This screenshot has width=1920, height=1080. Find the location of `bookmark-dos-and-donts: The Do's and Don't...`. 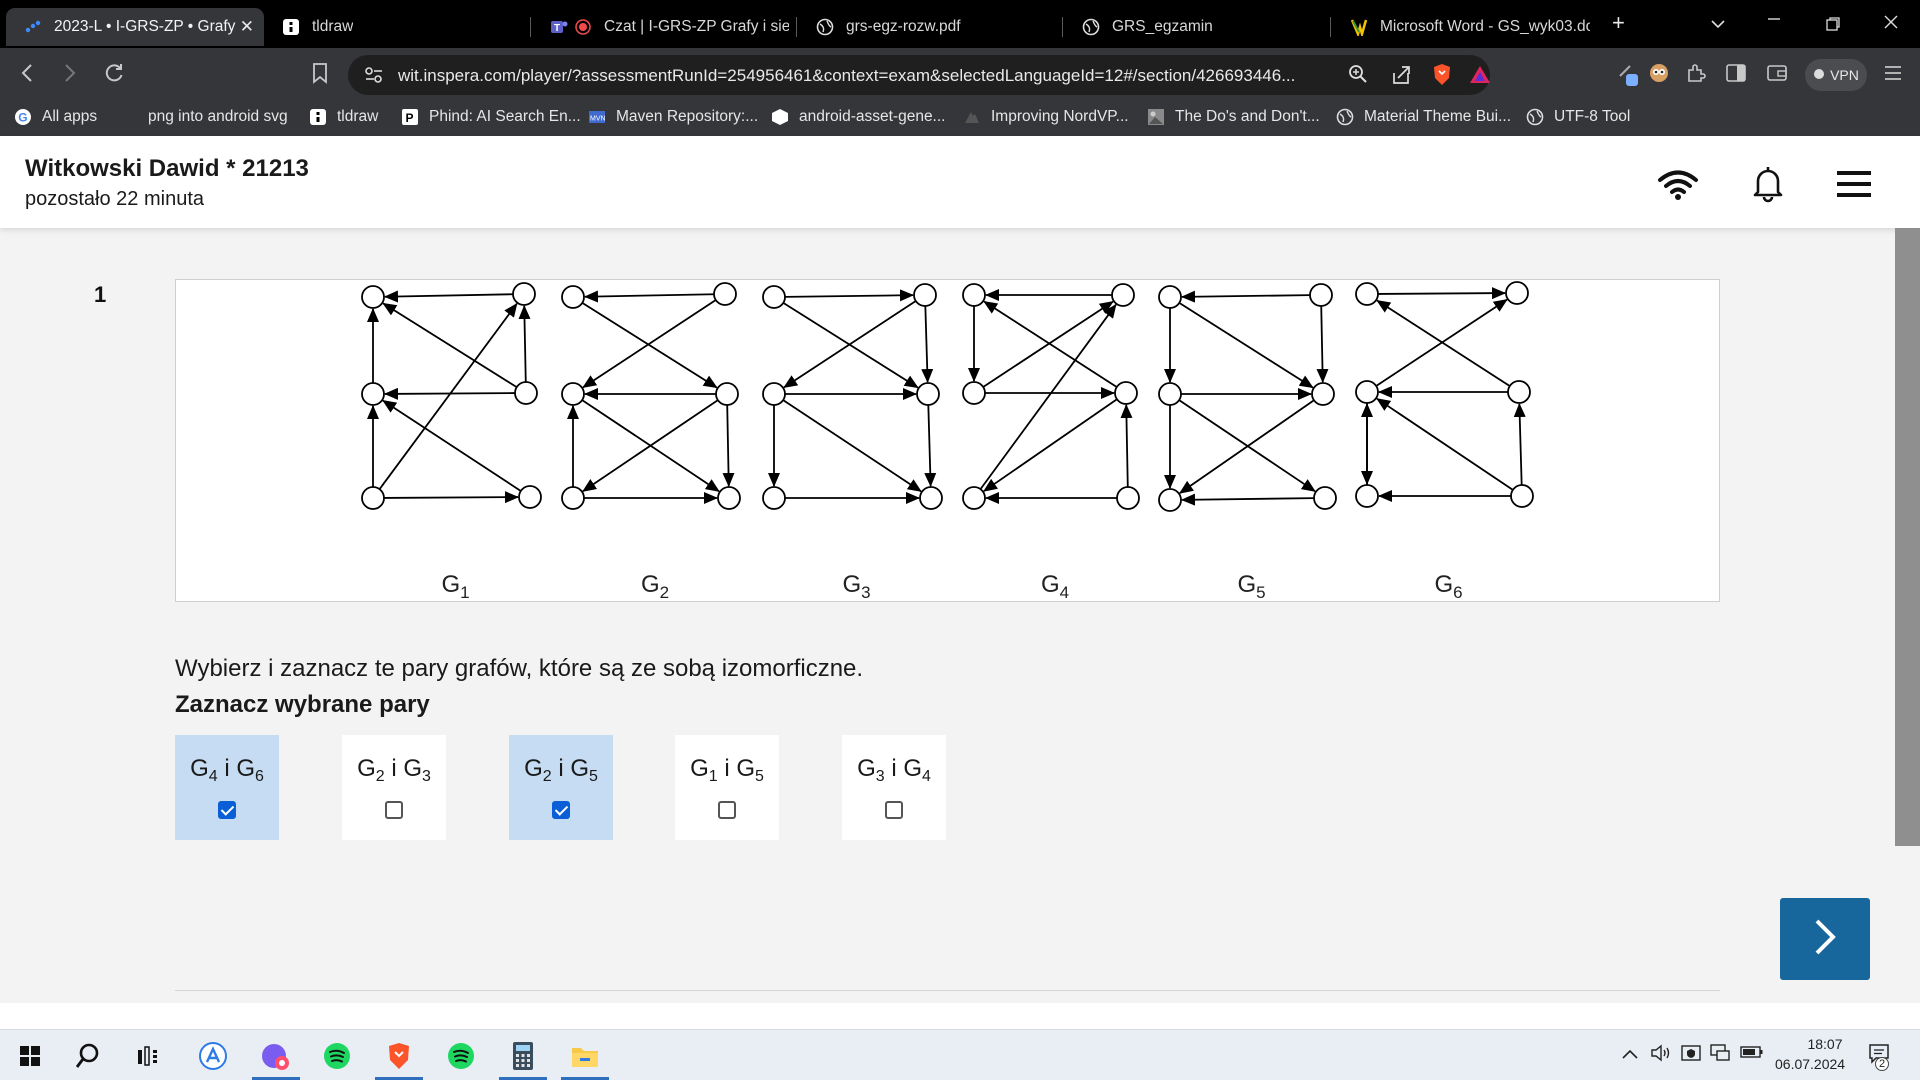

bookmark-dos-and-donts: The Do's and Don't... is located at coordinates (1233, 117).